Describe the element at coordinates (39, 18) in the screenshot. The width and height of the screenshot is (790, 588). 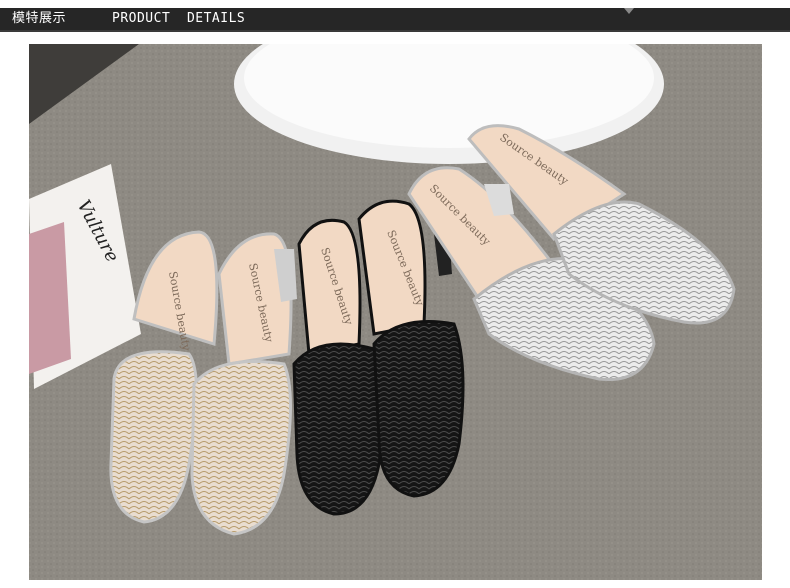
I see `section-title: 模特展示` at that location.